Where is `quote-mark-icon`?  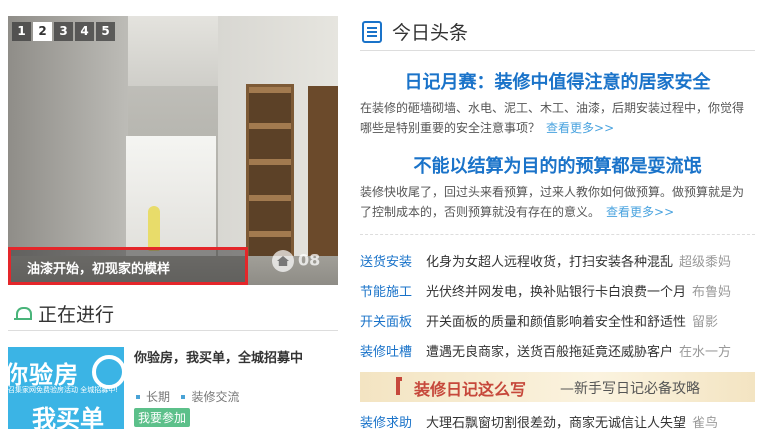 quote-mark-icon is located at coordinates (399, 386).